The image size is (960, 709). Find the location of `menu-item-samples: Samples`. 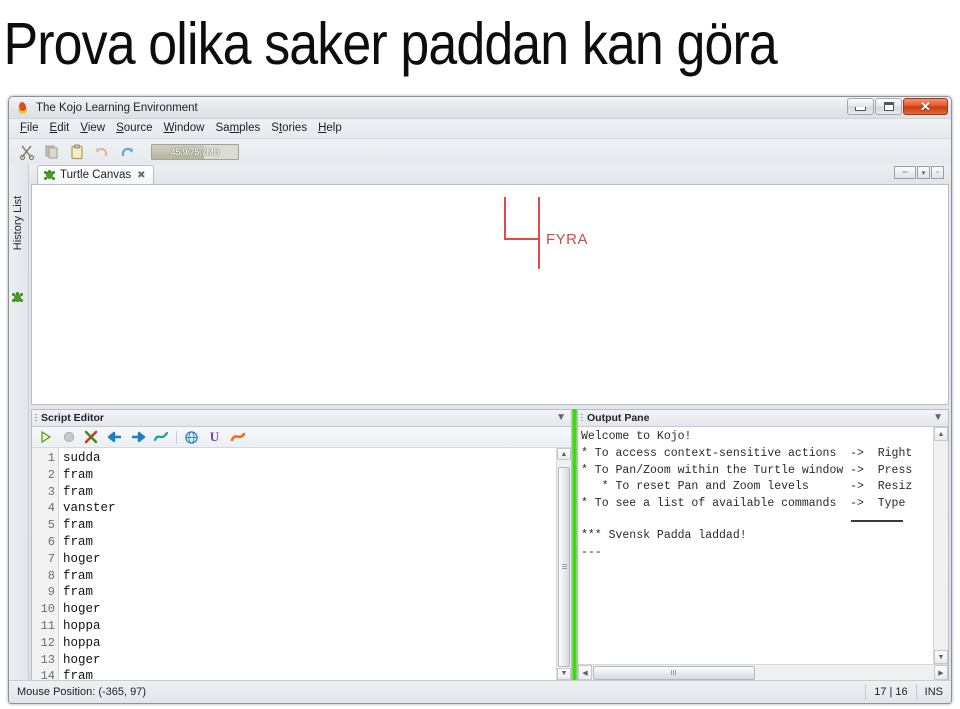

menu-item-samples: Samples is located at coordinates (238, 128).